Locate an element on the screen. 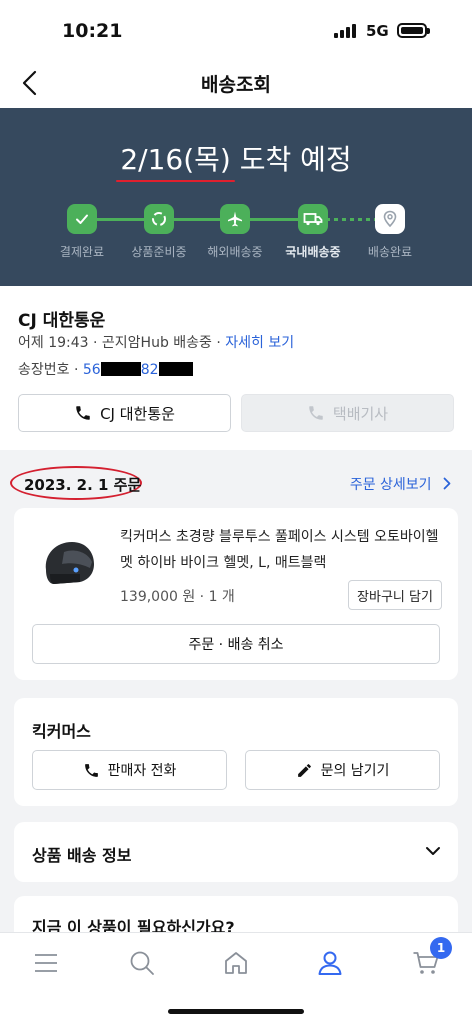 Image resolution: width=472 pixels, height=1024 pixels. carrier-name: CJ 대한통운 is located at coordinates (62, 321).